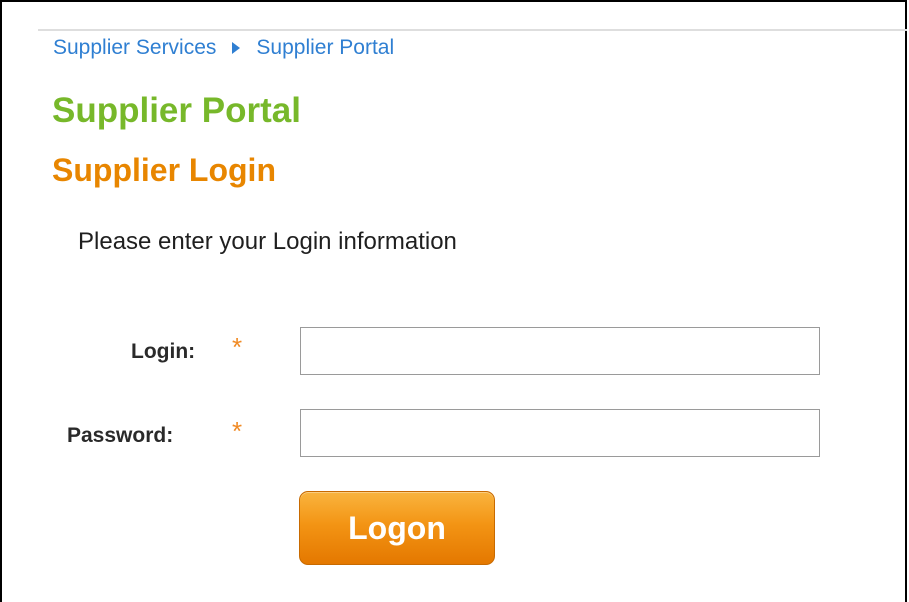  What do you see at coordinates (164, 170) in the screenshot?
I see `section-title: Supplier Login` at bounding box center [164, 170].